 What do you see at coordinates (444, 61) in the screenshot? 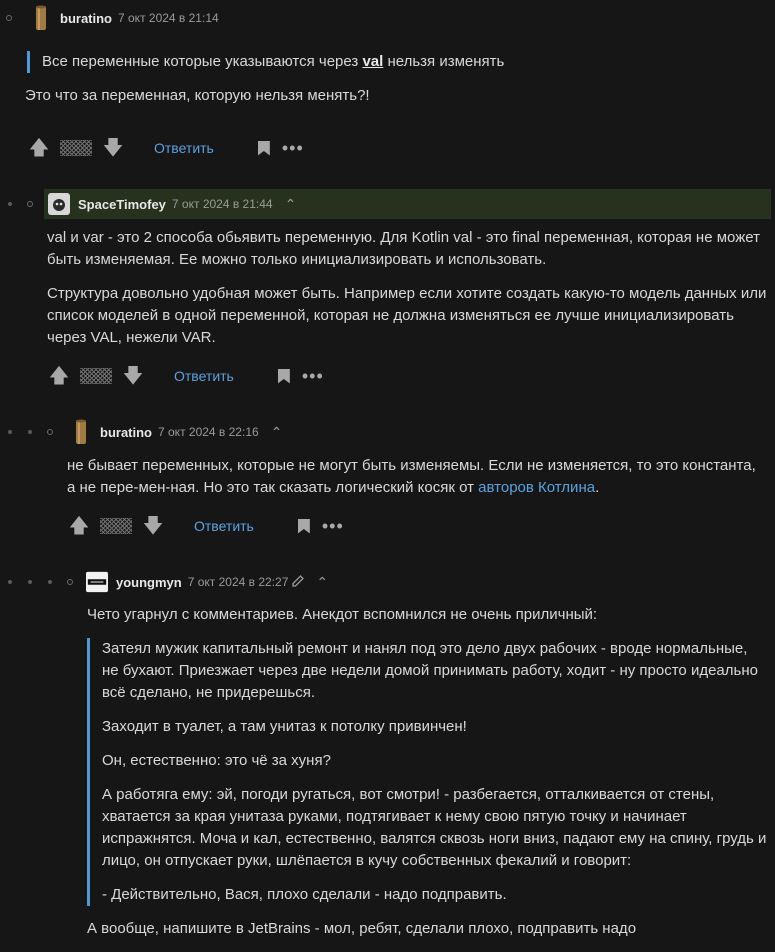
I see `quote-text-end: нельзя изменять` at bounding box center [444, 61].